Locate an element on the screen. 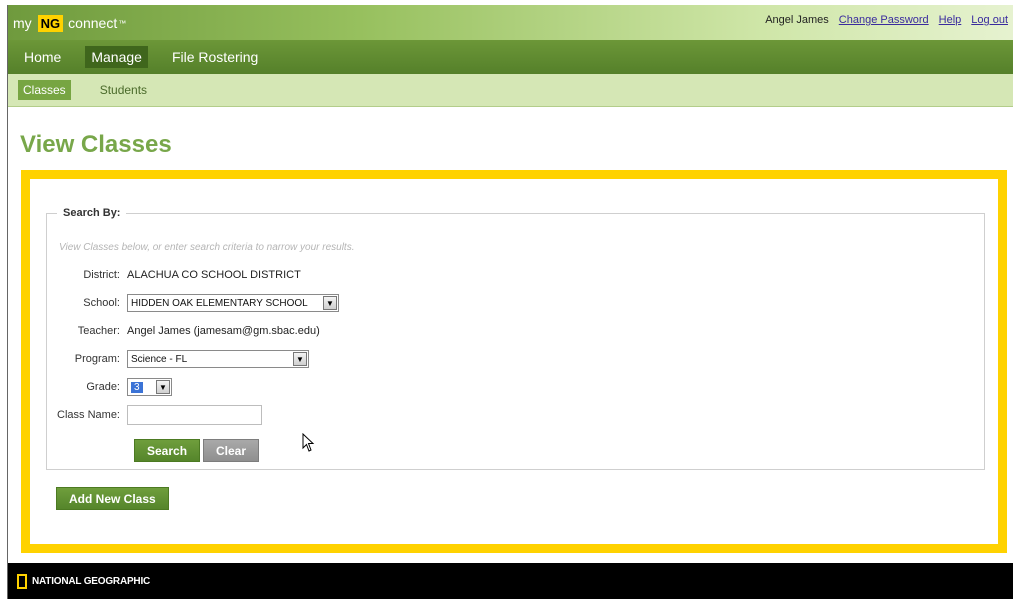  change-password-link: Change Password is located at coordinates (884, 20).